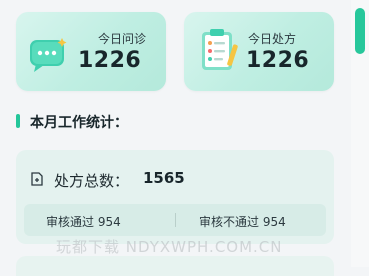  Describe the element at coordinates (360, 133) in the screenshot. I see `scrollbar` at that location.